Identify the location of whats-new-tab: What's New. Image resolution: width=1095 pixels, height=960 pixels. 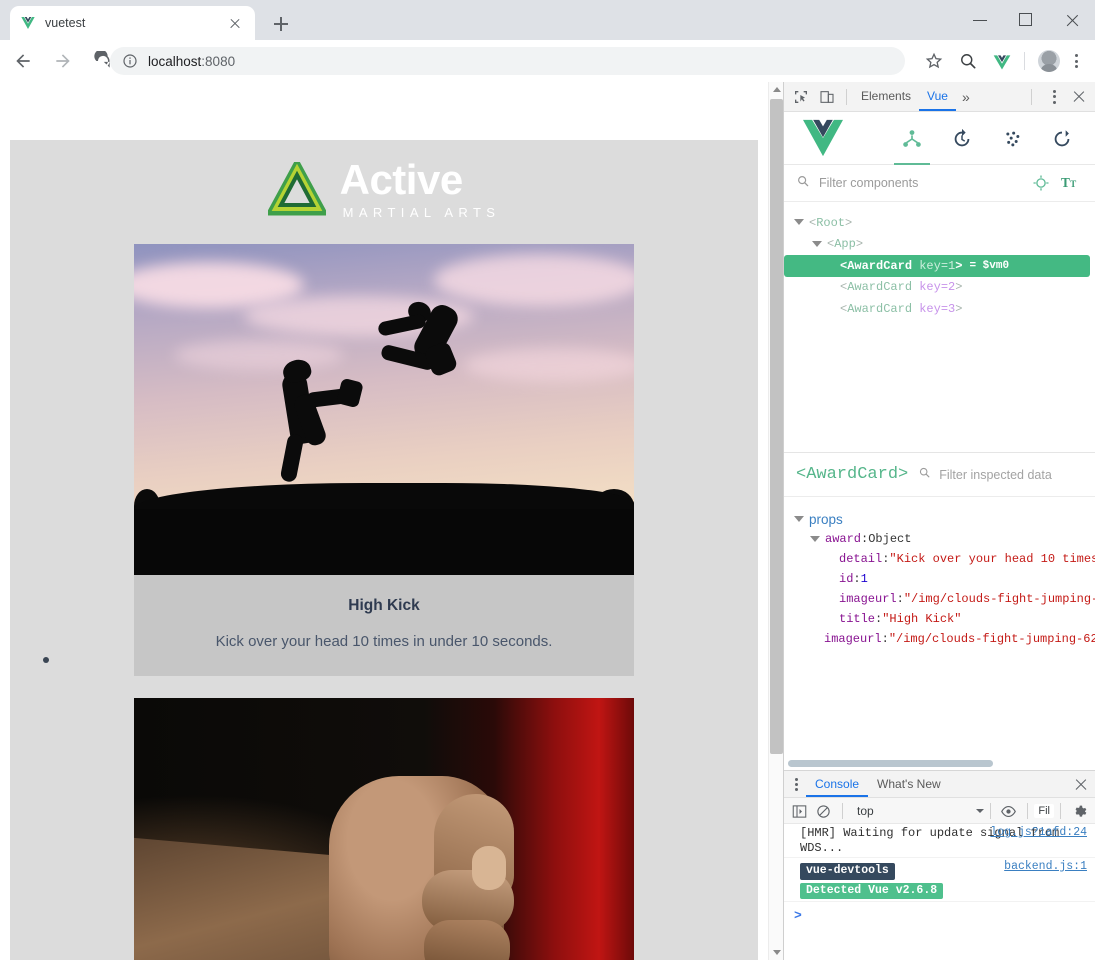
(909, 784).